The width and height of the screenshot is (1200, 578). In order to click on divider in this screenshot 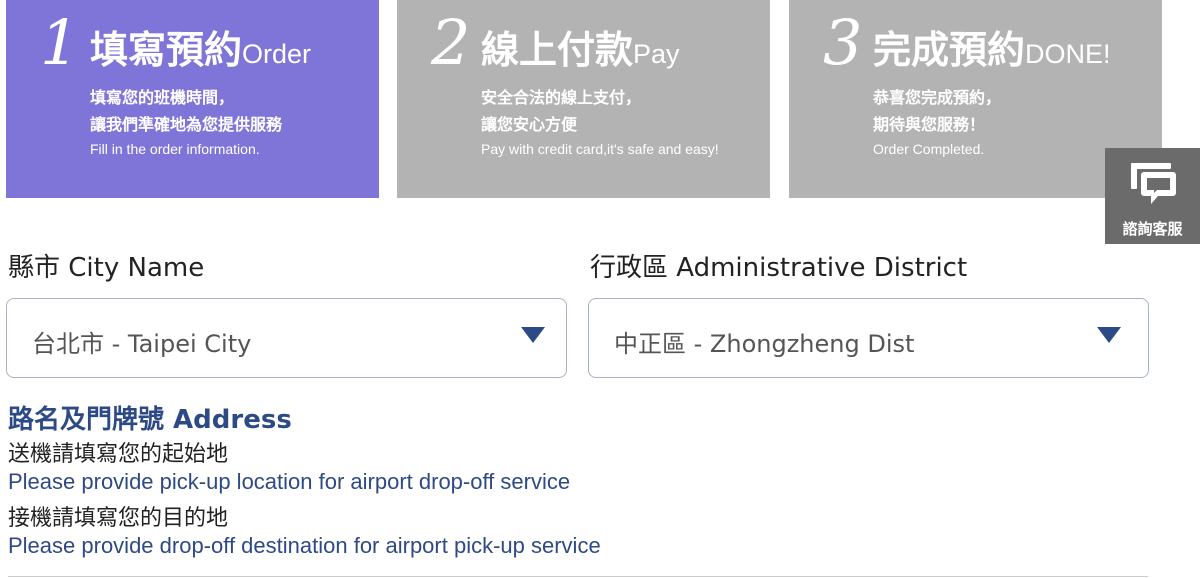, I will do `click(578, 576)`.